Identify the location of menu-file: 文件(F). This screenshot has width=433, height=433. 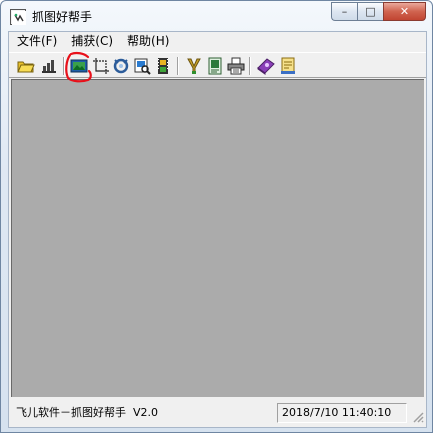
(37, 41).